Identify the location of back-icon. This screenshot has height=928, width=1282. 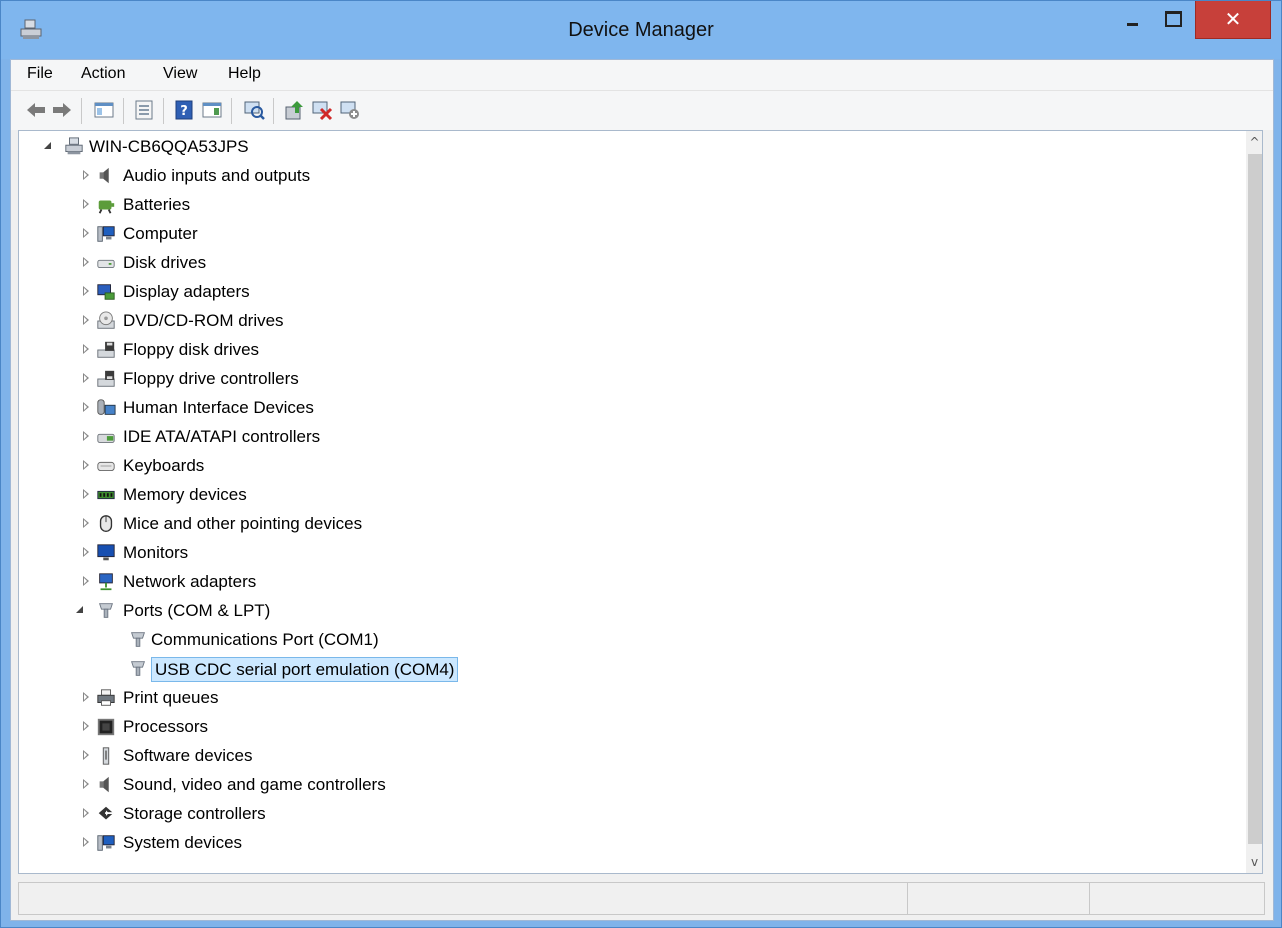
(36, 110).